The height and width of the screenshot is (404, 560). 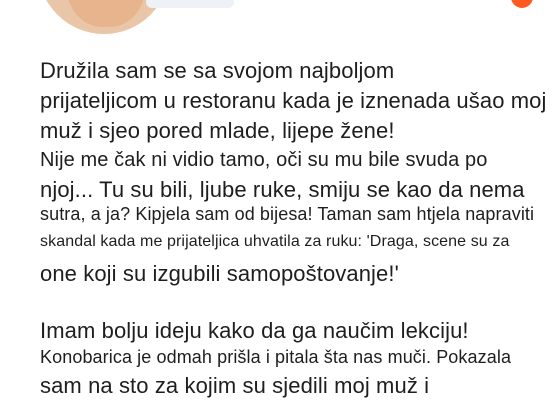 I want to click on post-line-11: sam na sto za kojim su sjedili moj muž i, so click(x=235, y=385).